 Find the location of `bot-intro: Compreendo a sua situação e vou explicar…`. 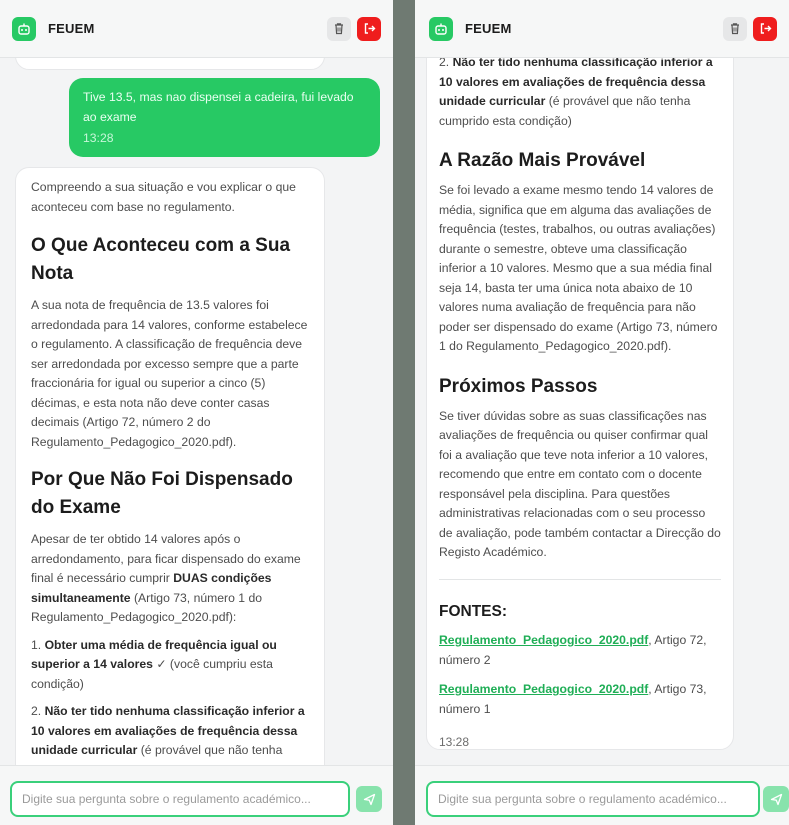

bot-intro: Compreendo a sua situação e vou explicar… is located at coordinates (163, 197).